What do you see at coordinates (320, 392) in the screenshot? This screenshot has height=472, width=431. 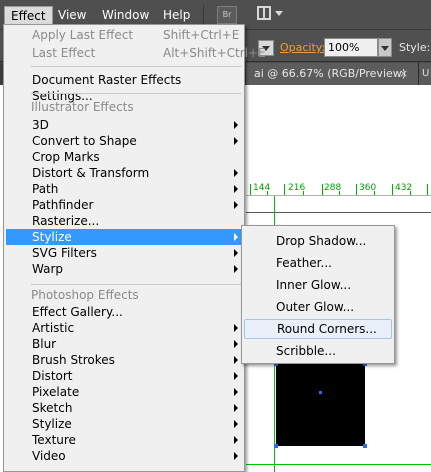 I see `center-point` at bounding box center [320, 392].